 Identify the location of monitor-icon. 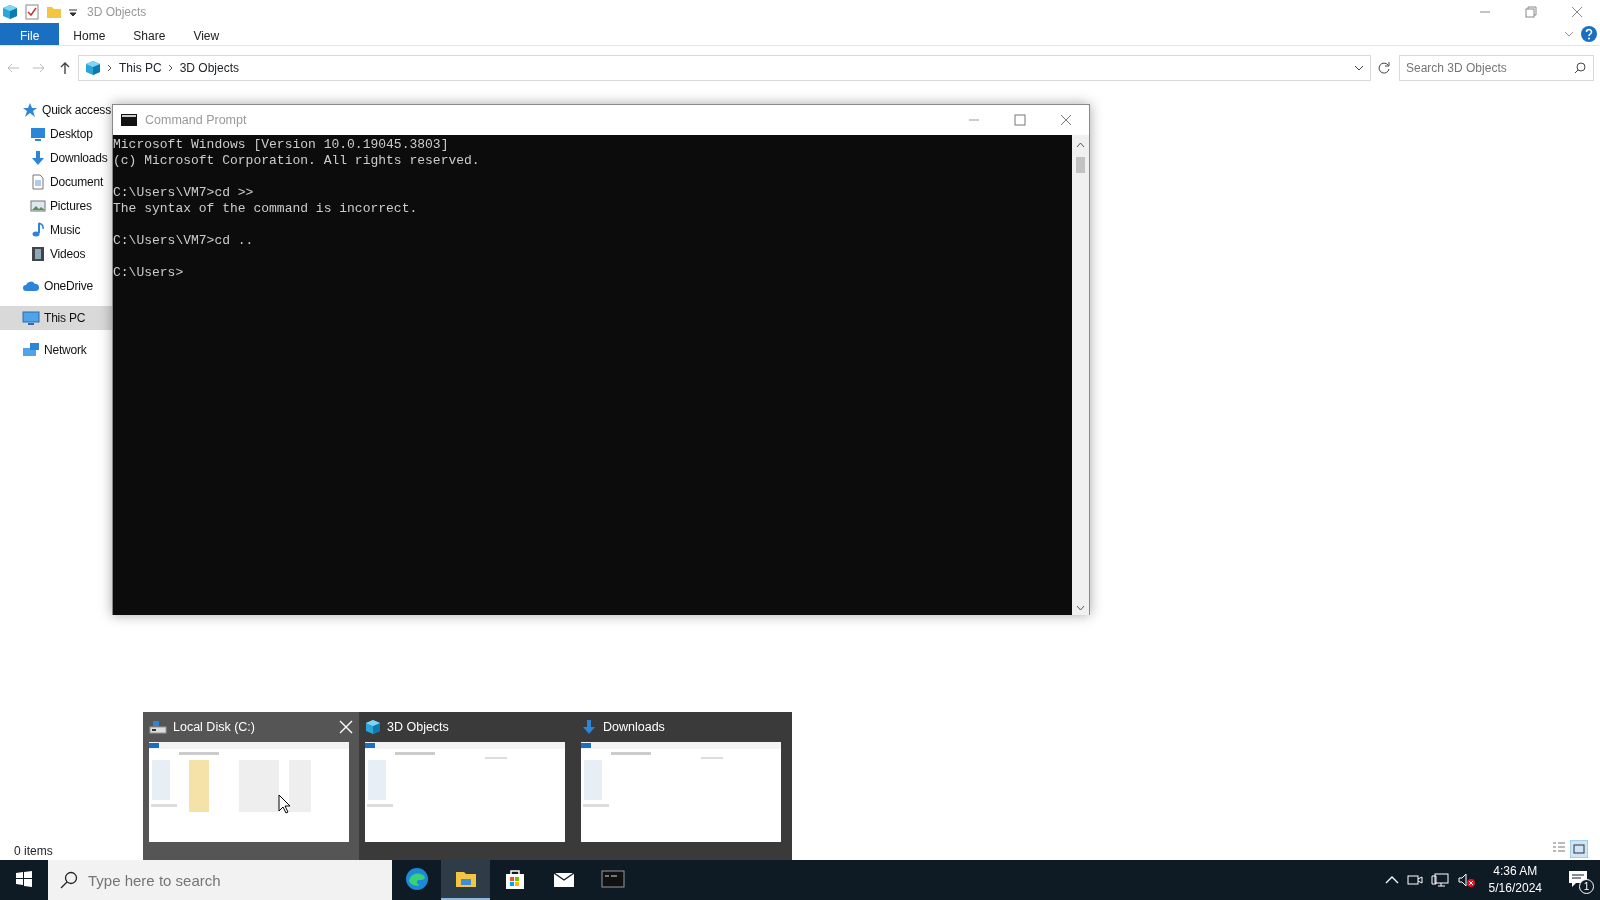
(38, 134).